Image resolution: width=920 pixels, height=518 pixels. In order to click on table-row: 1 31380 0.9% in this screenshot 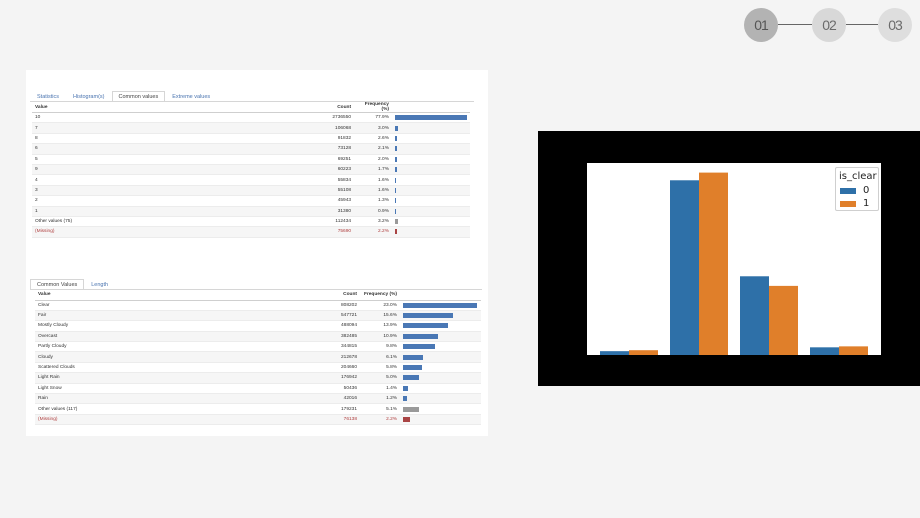, I will do `click(251, 211)`.